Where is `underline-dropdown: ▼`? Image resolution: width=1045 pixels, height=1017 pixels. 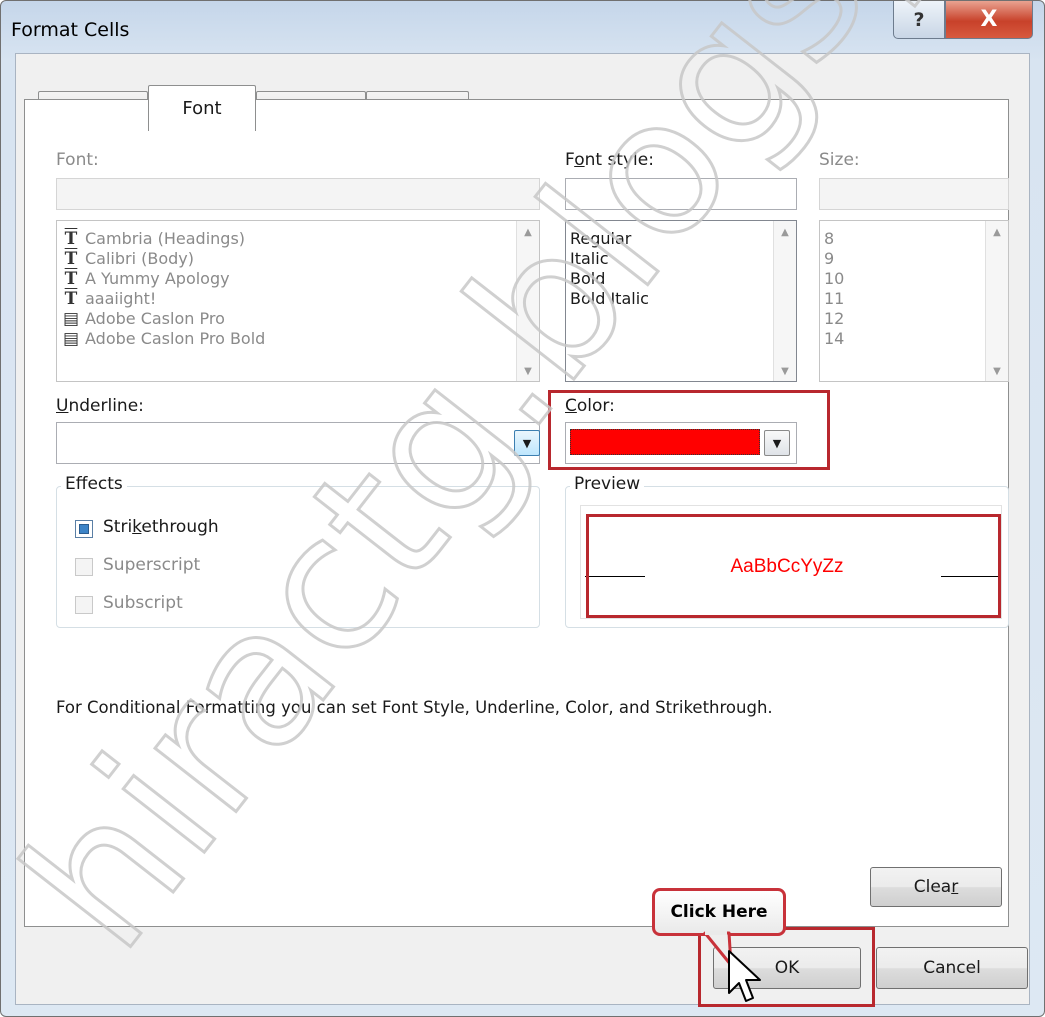 underline-dropdown: ▼ is located at coordinates (298, 443).